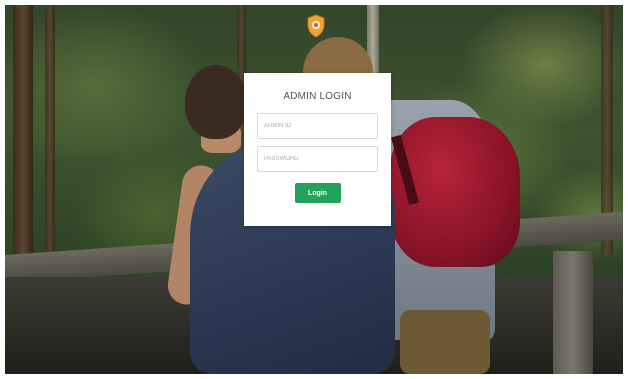 This screenshot has height=379, width=628. Describe the element at coordinates (317, 126) in the screenshot. I see `admin-id-input` at that location.